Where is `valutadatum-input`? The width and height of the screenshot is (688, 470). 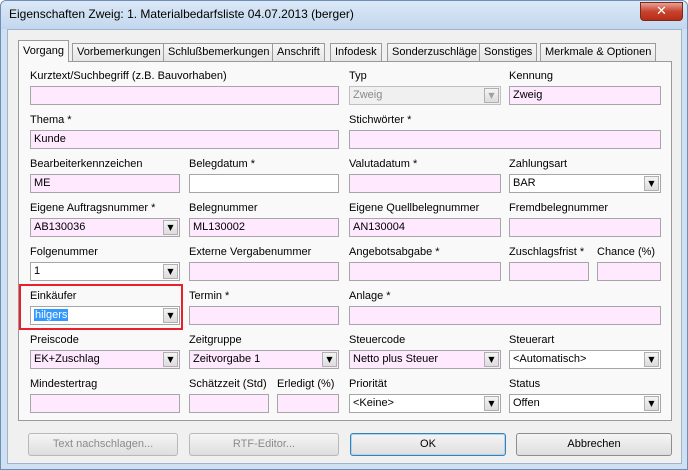 valutadatum-input is located at coordinates (425, 183).